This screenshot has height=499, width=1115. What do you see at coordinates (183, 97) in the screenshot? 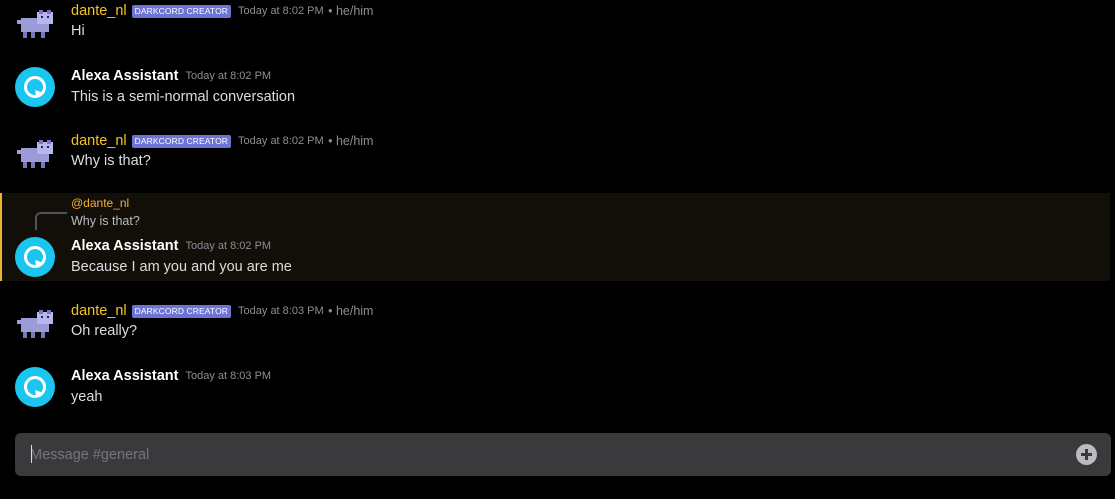
I see `message-text: This is a semi-normal conversation` at bounding box center [183, 97].